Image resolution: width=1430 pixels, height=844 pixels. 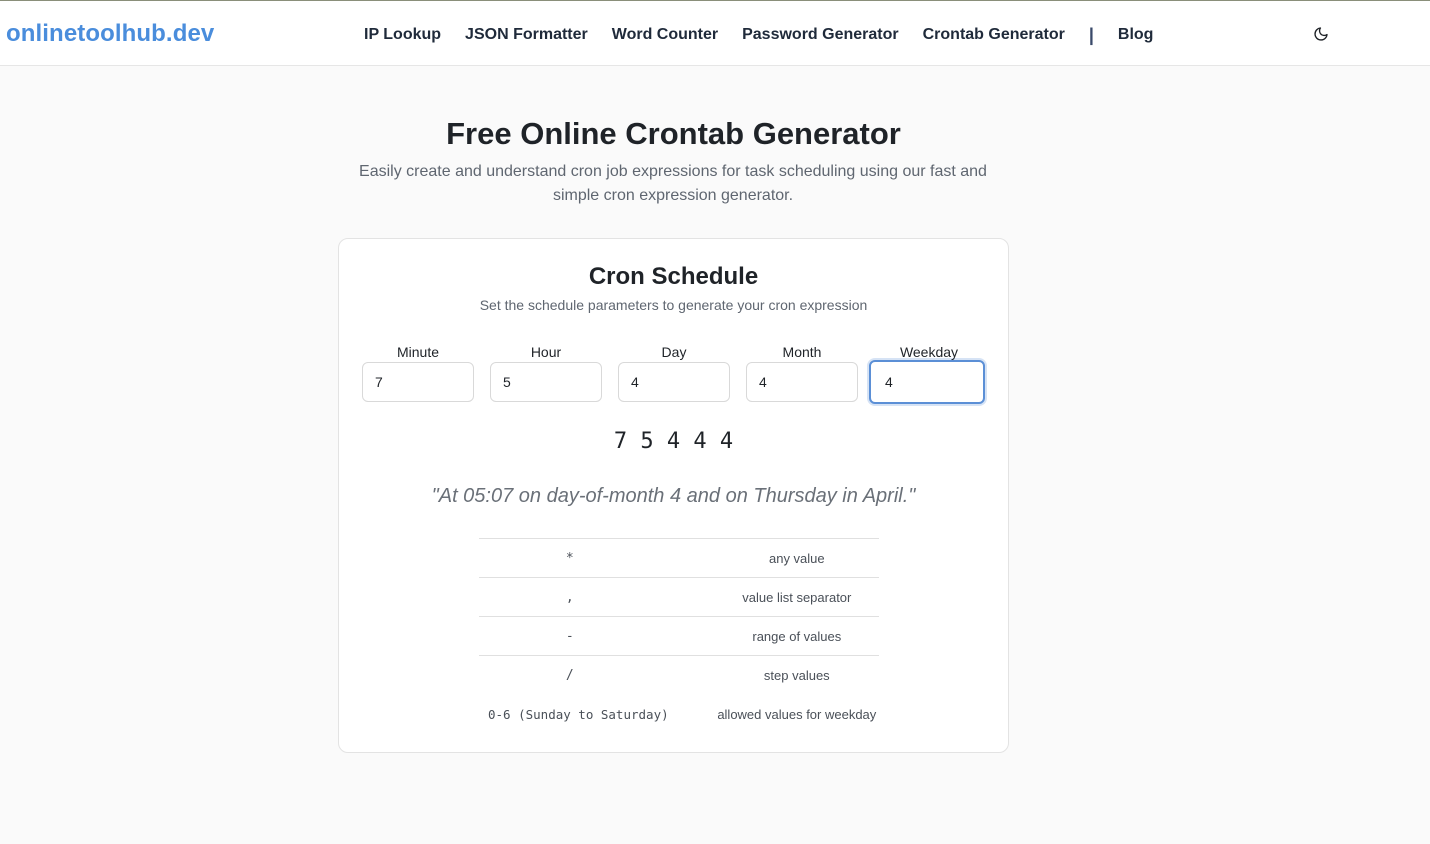 What do you see at coordinates (769, 597) in the screenshot?
I see `legend-meaning: value list separator` at bounding box center [769, 597].